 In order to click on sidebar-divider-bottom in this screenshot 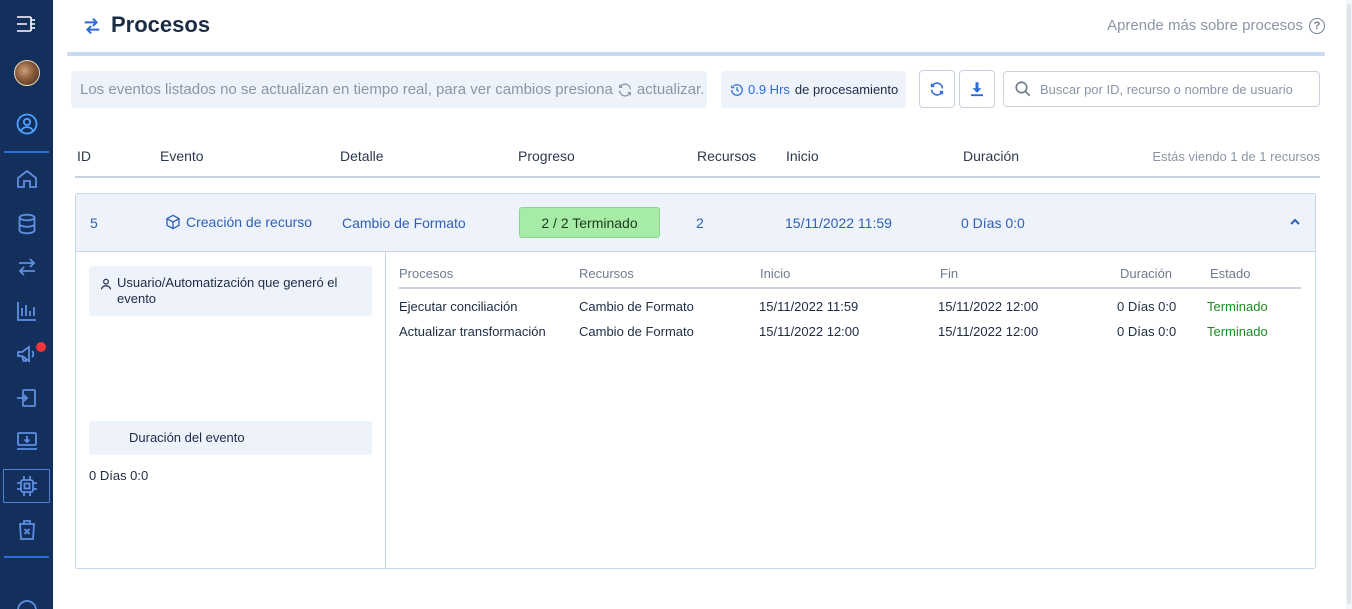, I will do `click(26, 557)`.